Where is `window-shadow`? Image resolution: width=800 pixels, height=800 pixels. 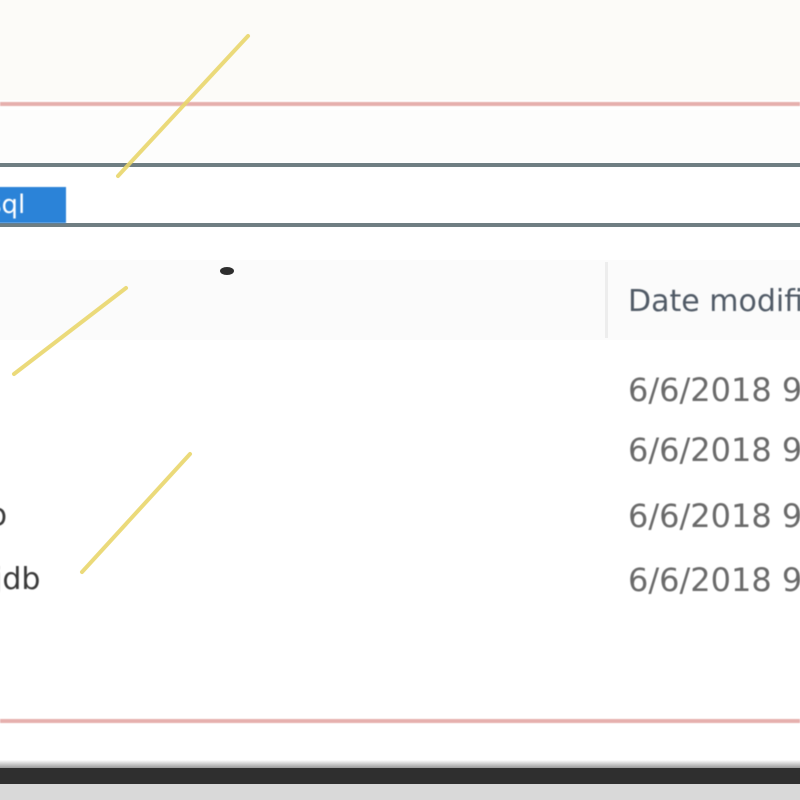
window-shadow is located at coordinates (400, 764).